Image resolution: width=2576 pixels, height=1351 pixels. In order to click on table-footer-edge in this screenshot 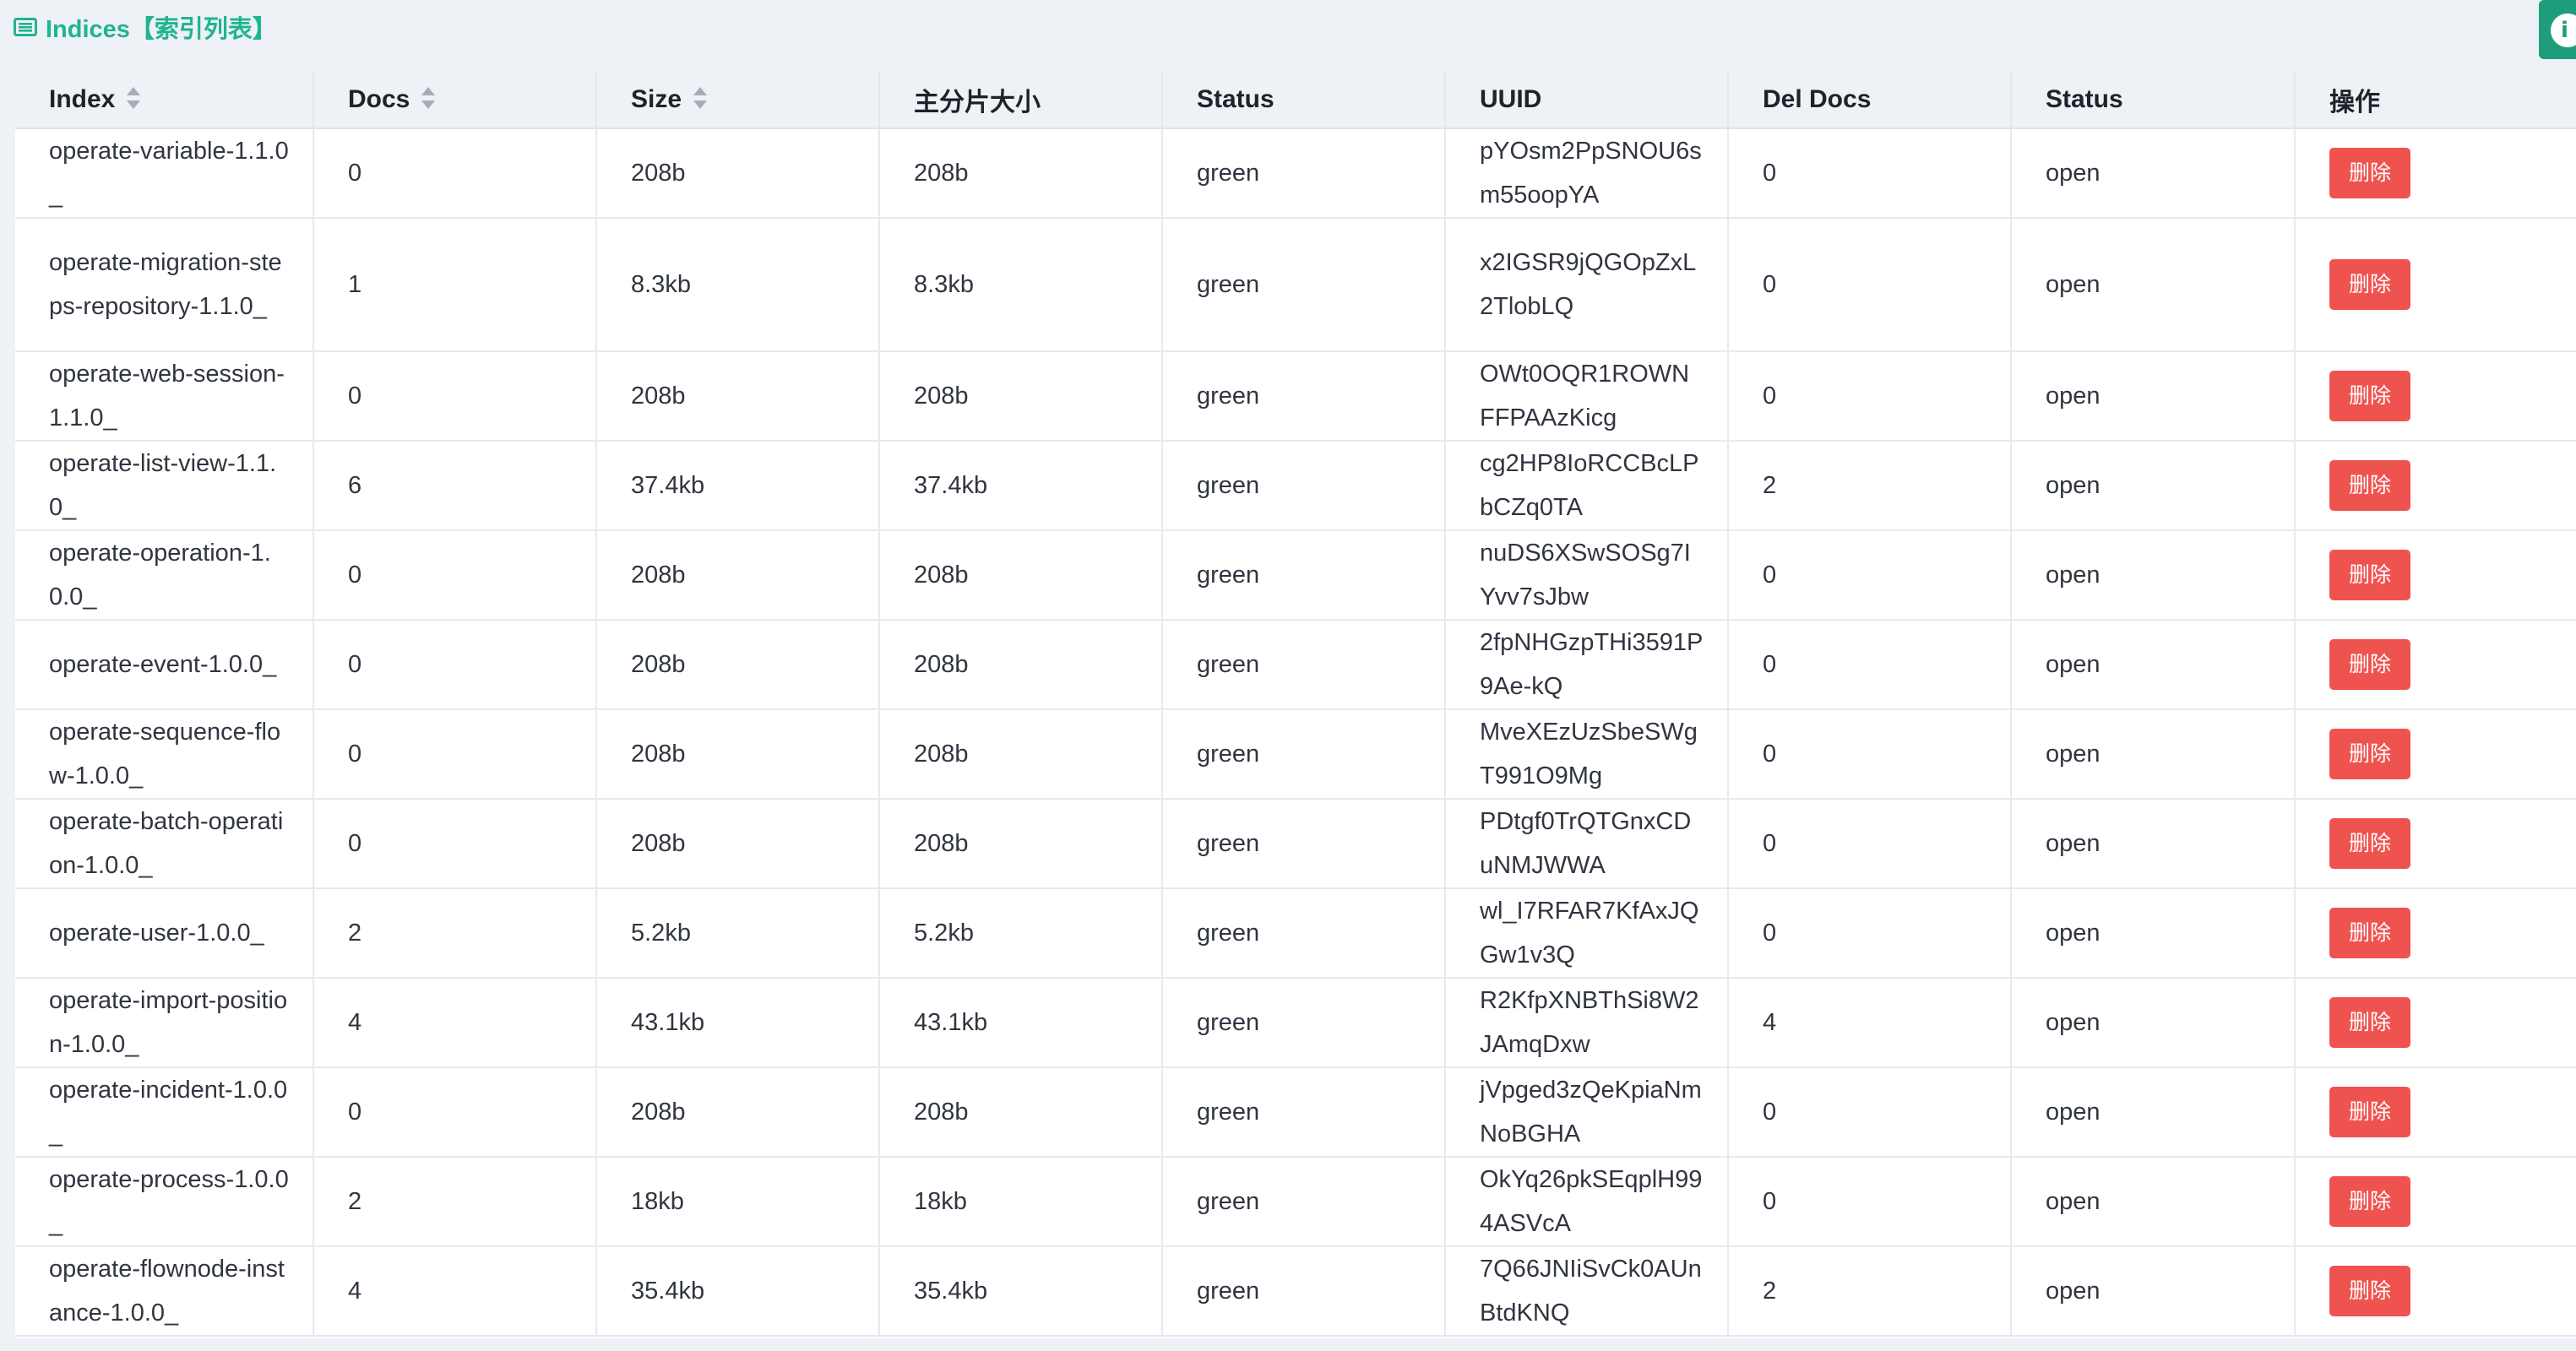, I will do `click(1295, 1344)`.